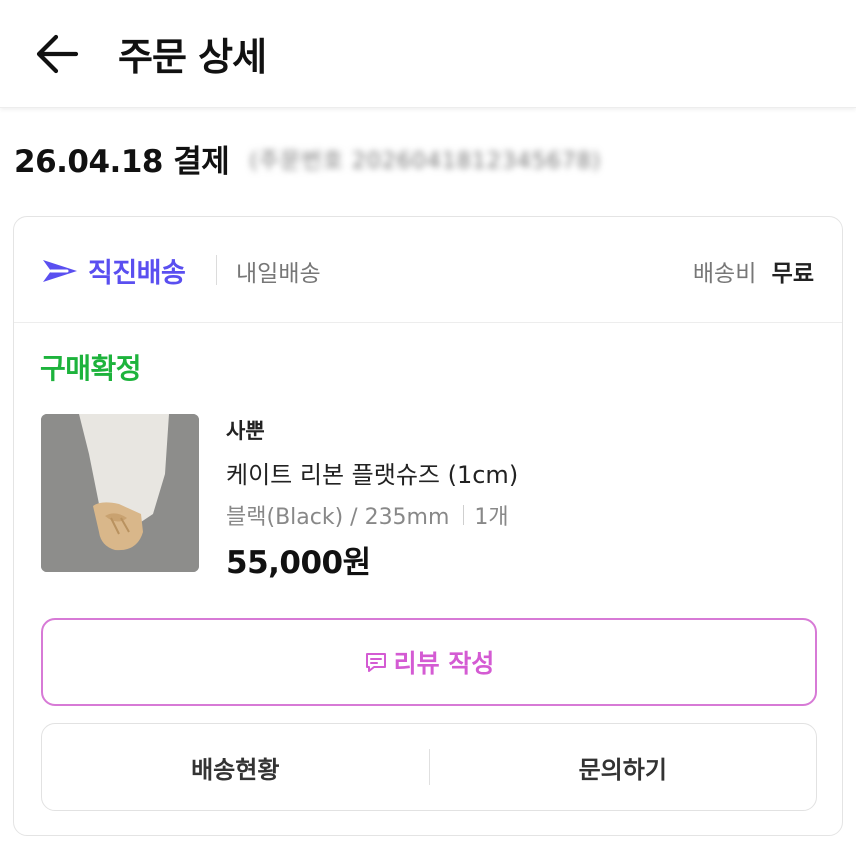 The height and width of the screenshot is (856, 856). What do you see at coordinates (428, 54) in the screenshot?
I see `top-app-bar: 주문 상세` at bounding box center [428, 54].